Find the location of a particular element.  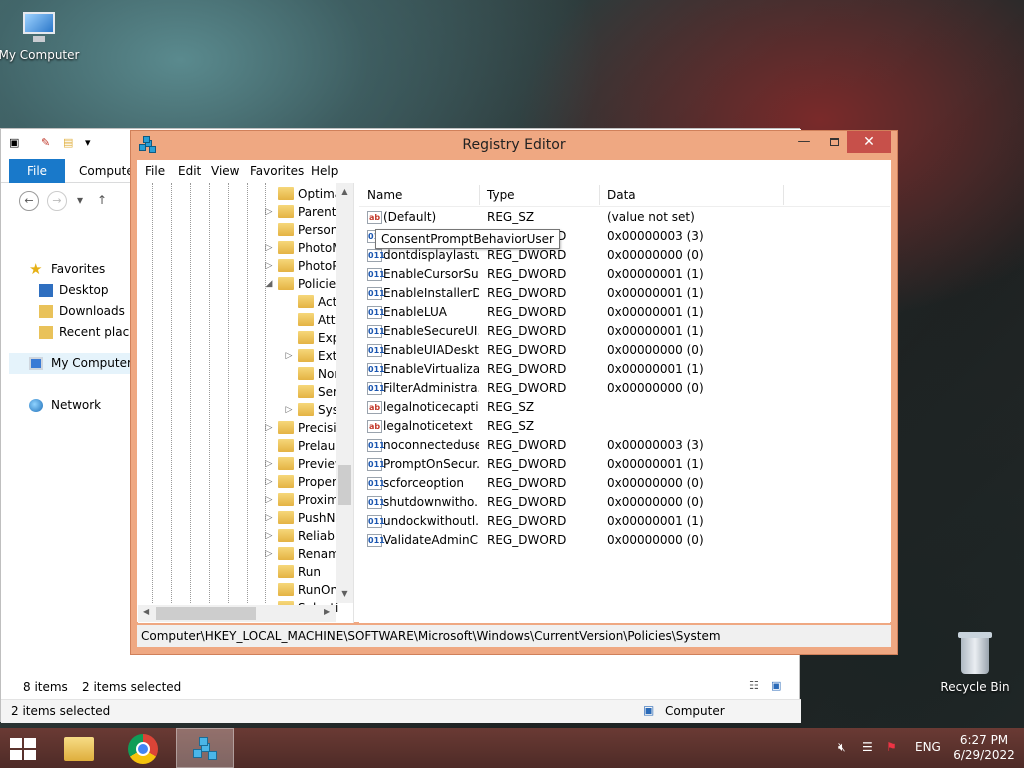

speaker-muted-icon: 🔇︎ is located at coordinates (842, 747).